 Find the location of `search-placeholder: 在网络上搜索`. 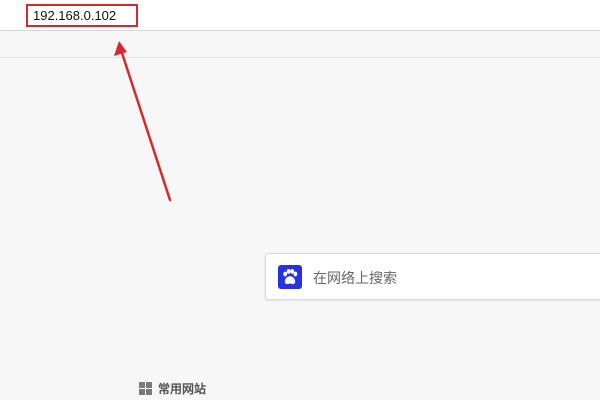

search-placeholder: 在网络上搜索 is located at coordinates (355, 279).